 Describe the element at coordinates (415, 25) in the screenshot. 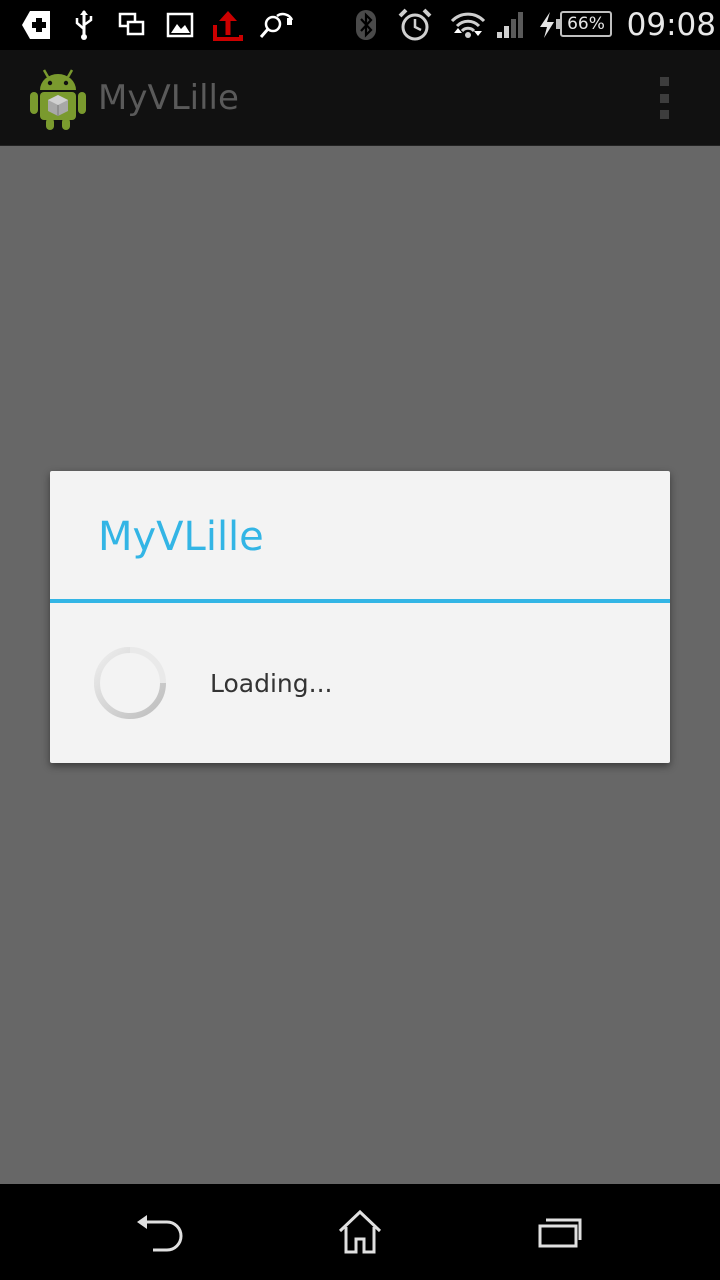

I see `alarm-icon` at that location.